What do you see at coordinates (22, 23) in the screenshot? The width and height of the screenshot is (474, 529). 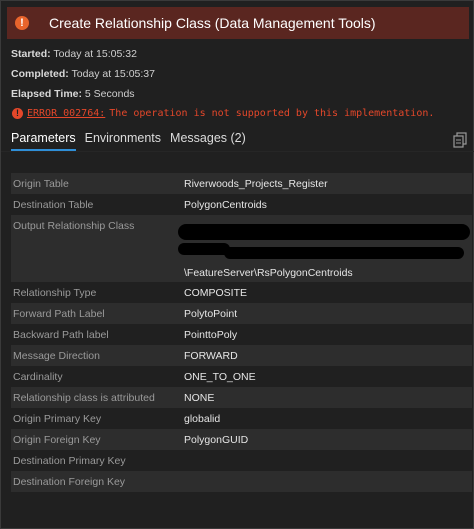 I see `warning-circle-icon: !` at bounding box center [22, 23].